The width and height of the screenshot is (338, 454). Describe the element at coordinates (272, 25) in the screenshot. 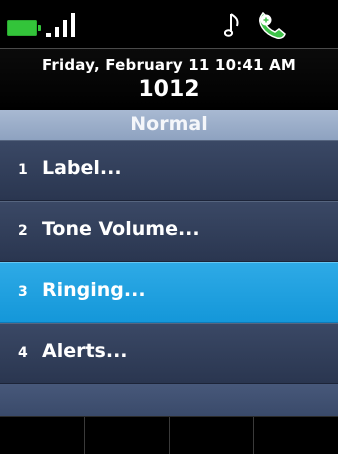

I see `handset-icon` at that location.